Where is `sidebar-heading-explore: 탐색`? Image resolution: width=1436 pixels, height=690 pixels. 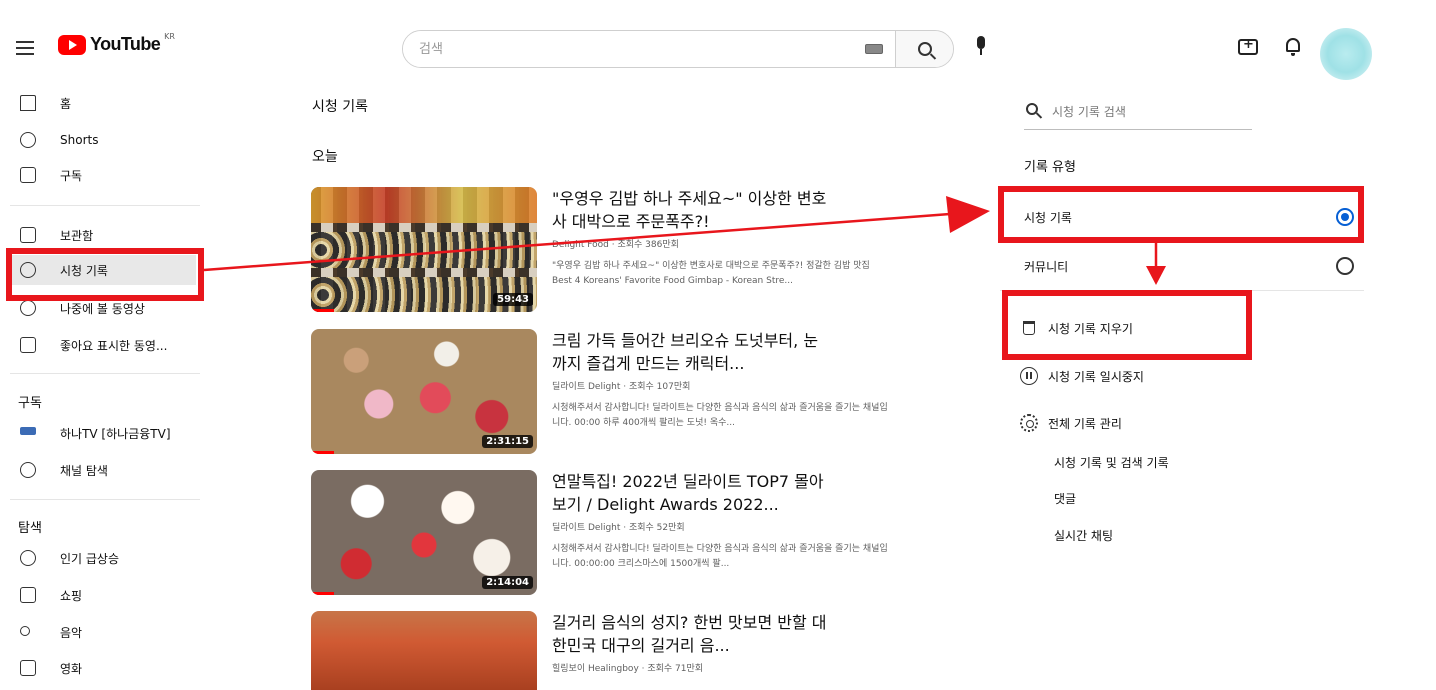
sidebar-heading-explore: 탐색 is located at coordinates (30, 528).